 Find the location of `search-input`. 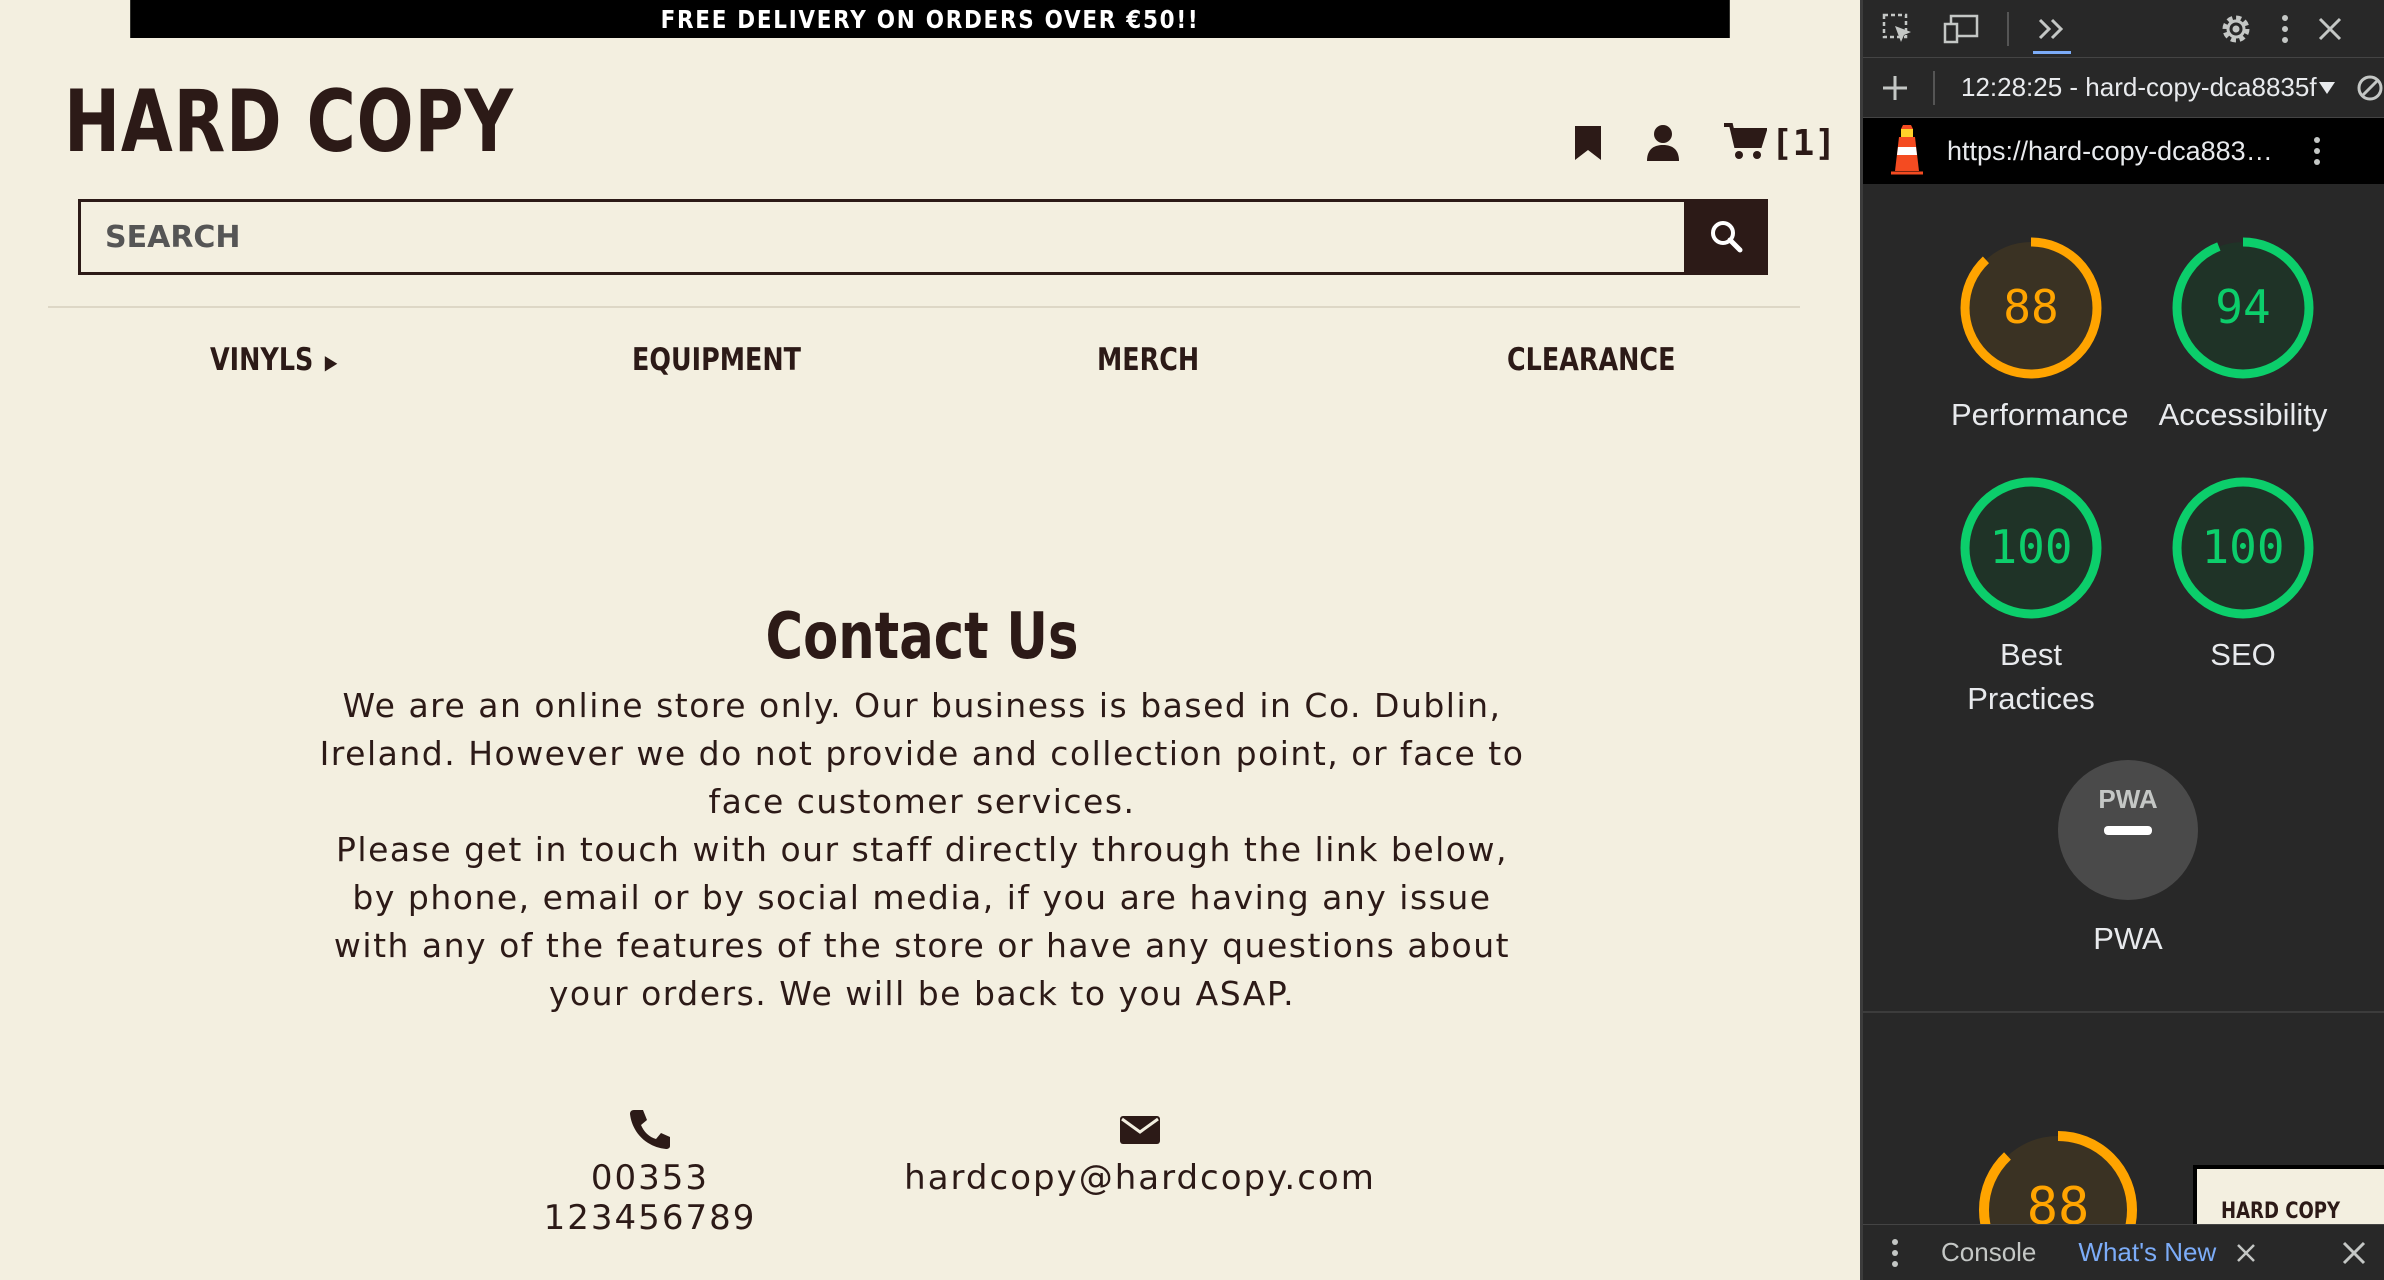

search-input is located at coordinates (881, 237).